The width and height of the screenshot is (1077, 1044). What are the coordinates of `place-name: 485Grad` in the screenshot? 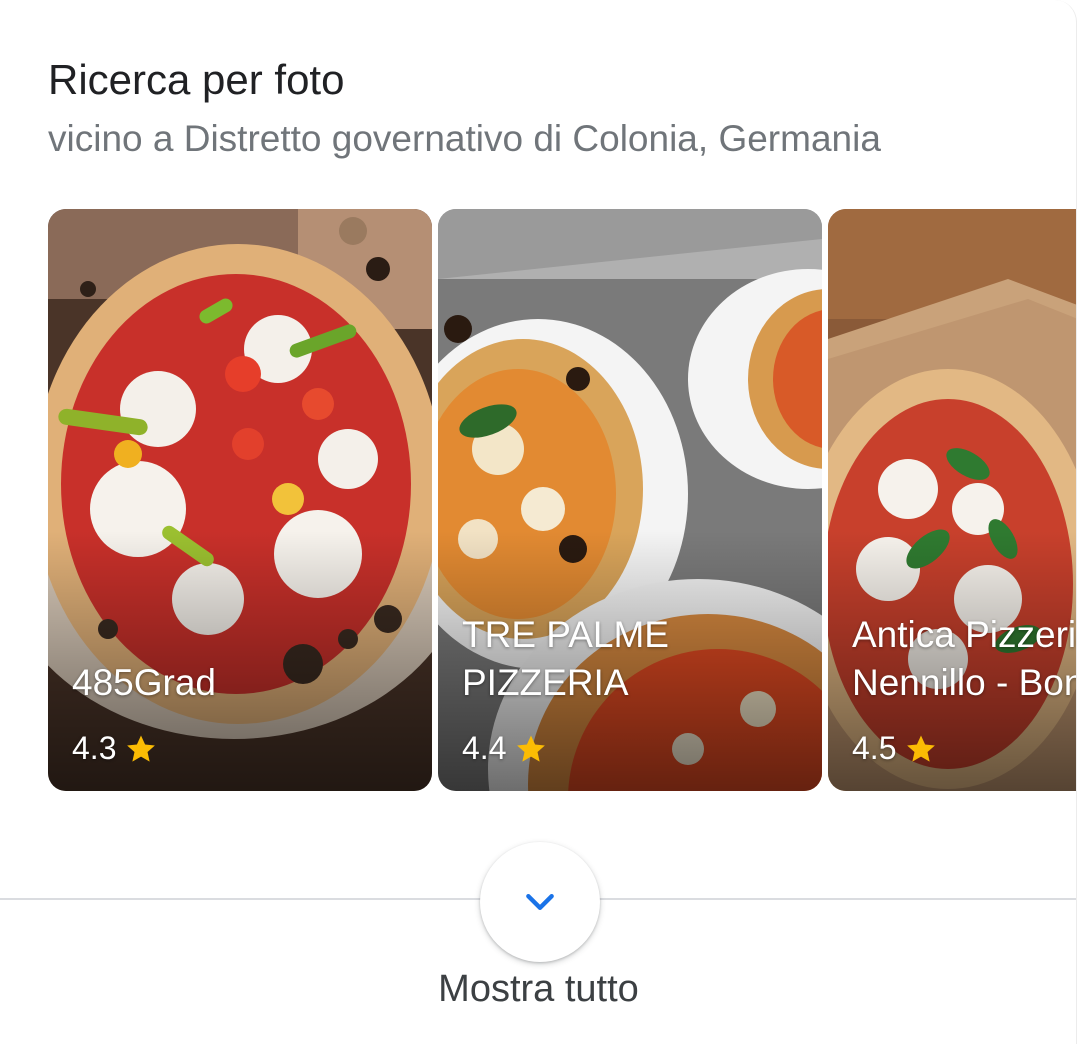 It's located at (144, 682).